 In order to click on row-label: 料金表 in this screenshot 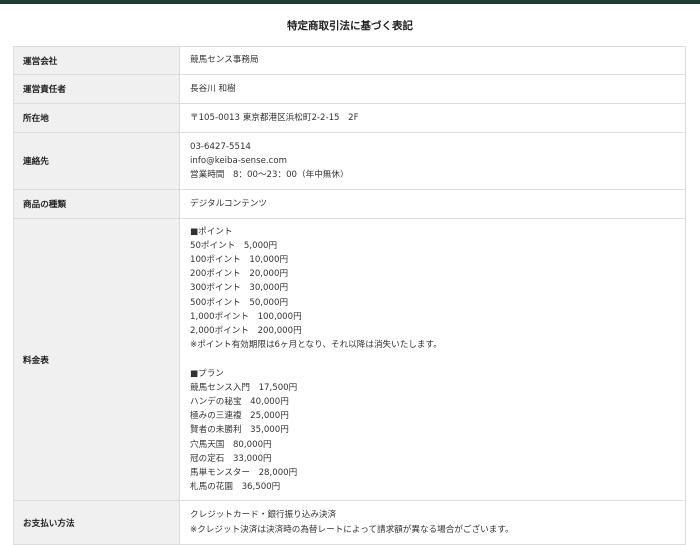, I will do `click(96, 359)`.